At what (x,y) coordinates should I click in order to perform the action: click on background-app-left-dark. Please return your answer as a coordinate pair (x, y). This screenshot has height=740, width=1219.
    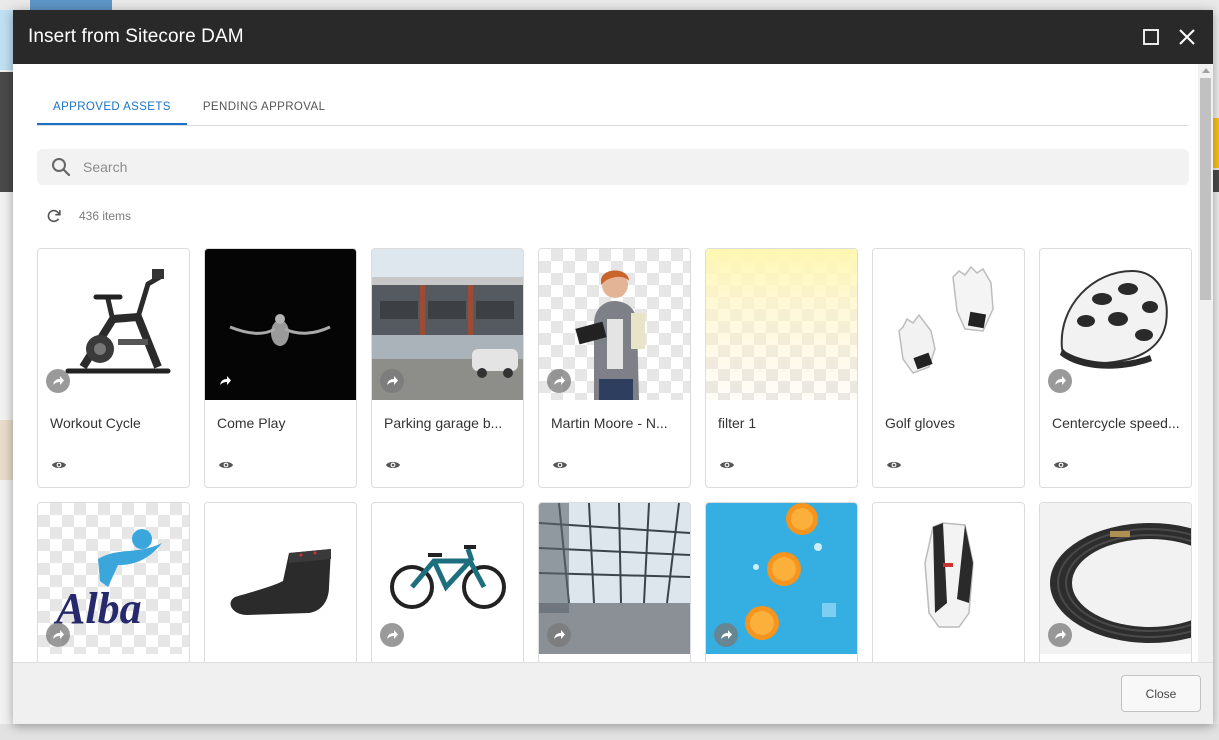
    Looking at the image, I should click on (6, 132).